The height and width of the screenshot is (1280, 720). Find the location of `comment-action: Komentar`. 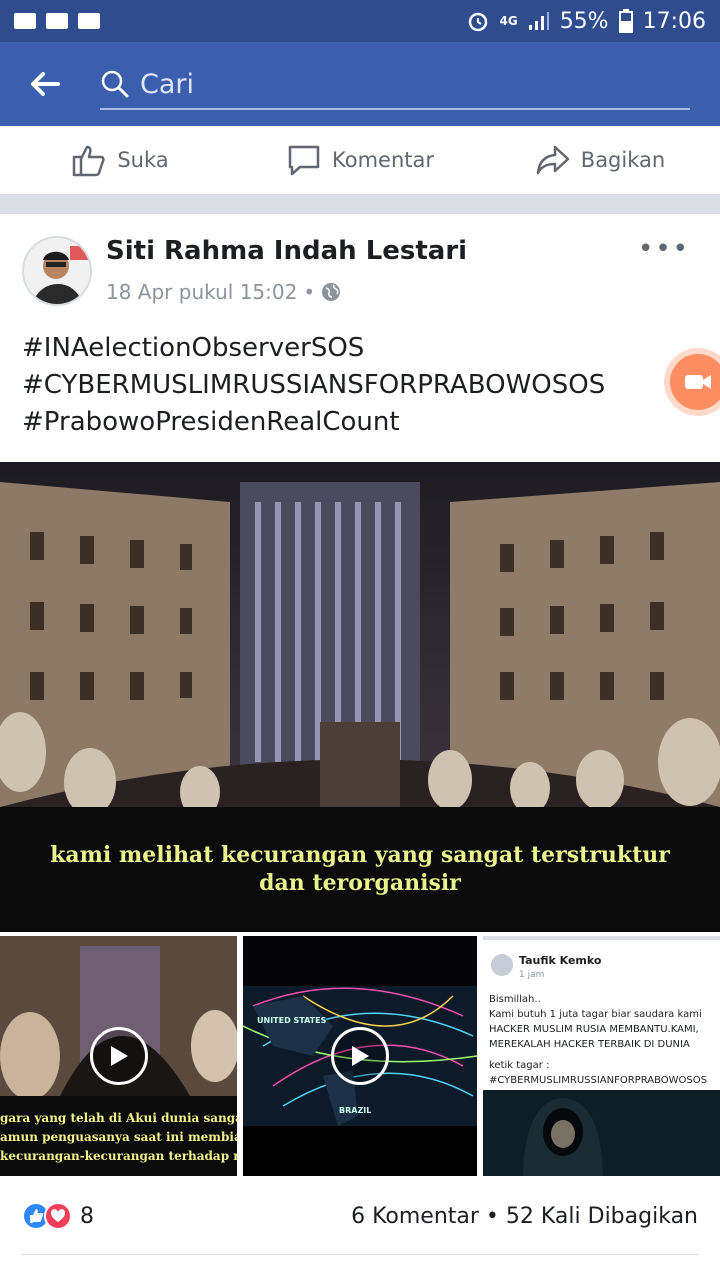

comment-action: Komentar is located at coordinates (360, 160).